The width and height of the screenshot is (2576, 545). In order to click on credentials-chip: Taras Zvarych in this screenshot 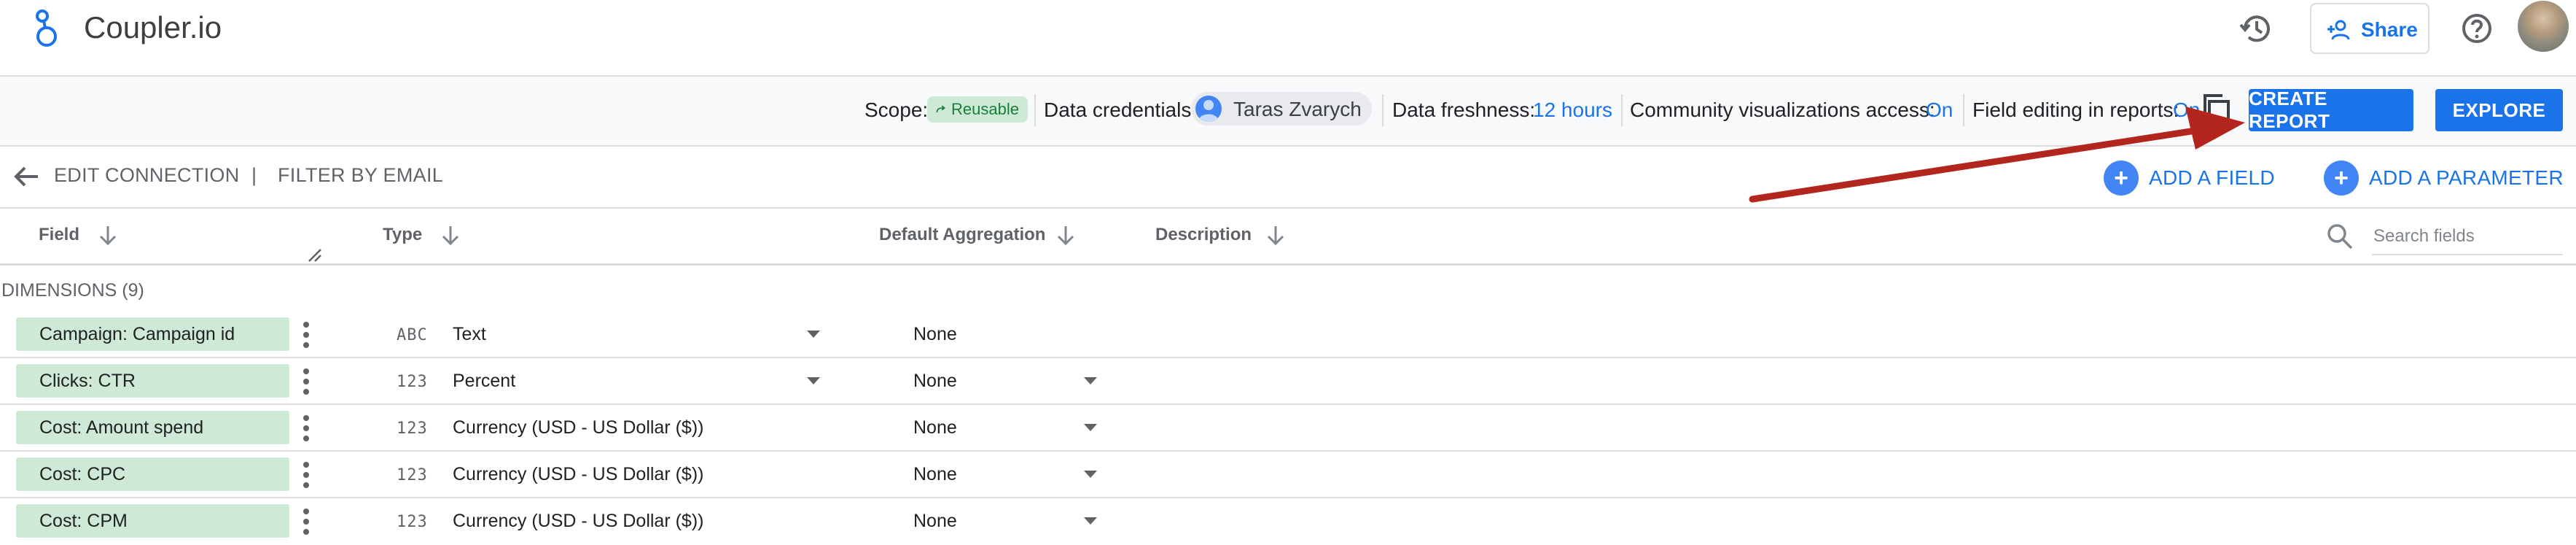, I will do `click(1281, 108)`.